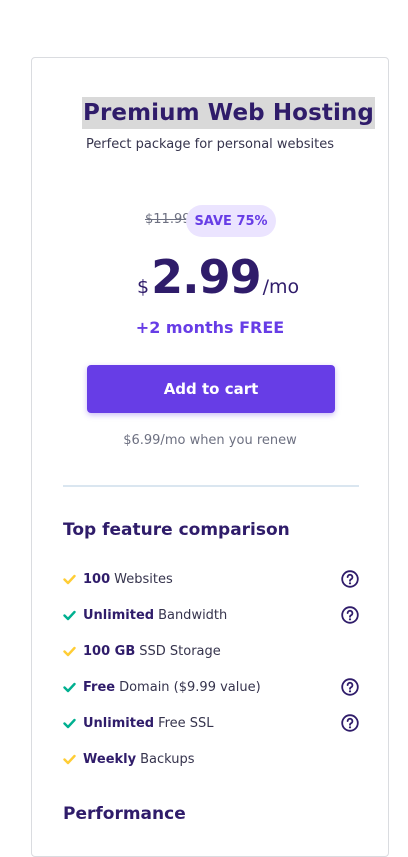  Describe the element at coordinates (211, 759) in the screenshot. I see `feature-item: Weekly Backups` at that location.